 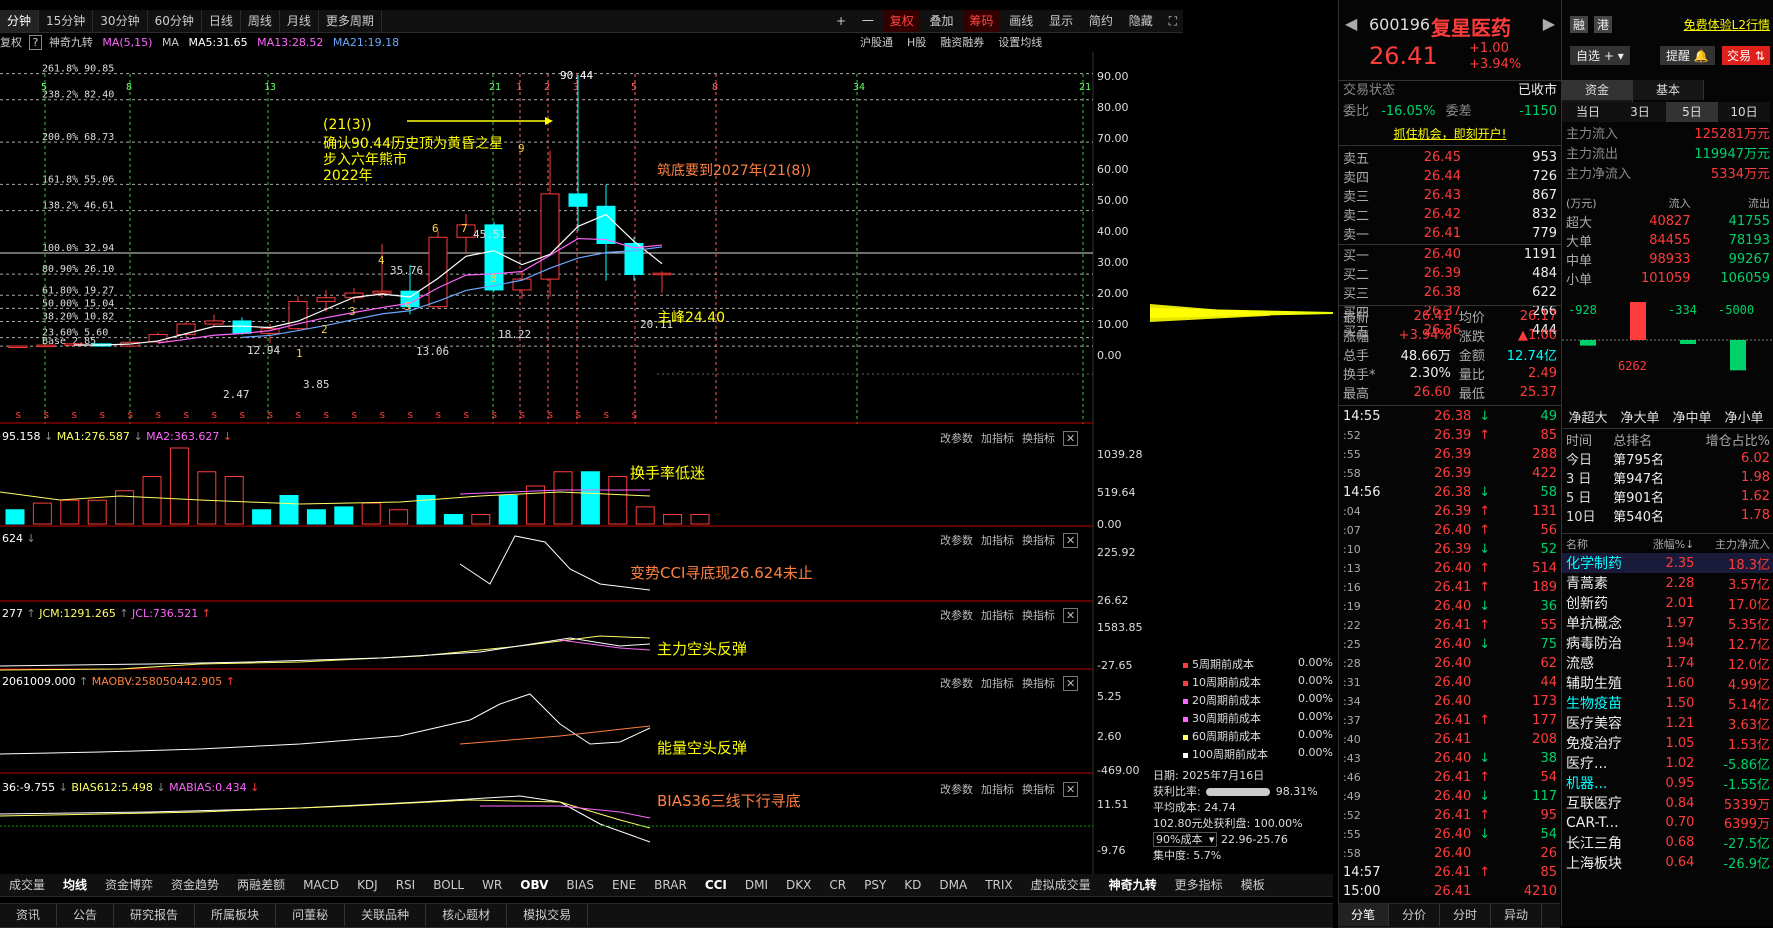 What do you see at coordinates (86, 915) in the screenshot?
I see `footer-tab-1: 公告` at bounding box center [86, 915].